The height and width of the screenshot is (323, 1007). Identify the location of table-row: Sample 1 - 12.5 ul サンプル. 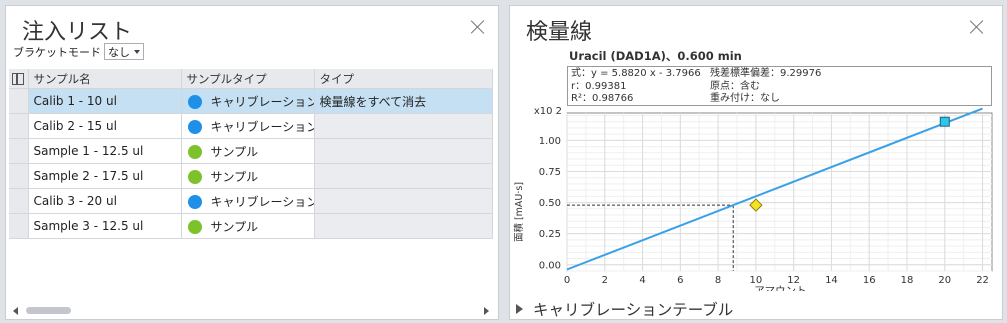
(251, 151).